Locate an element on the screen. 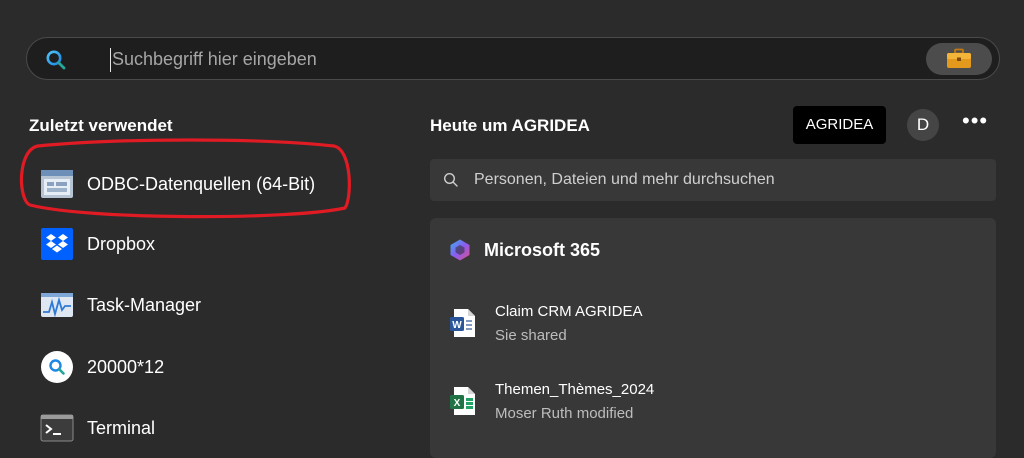  recent-item-label: ODBC-Datenquellen (64-Bit) is located at coordinates (201, 184).